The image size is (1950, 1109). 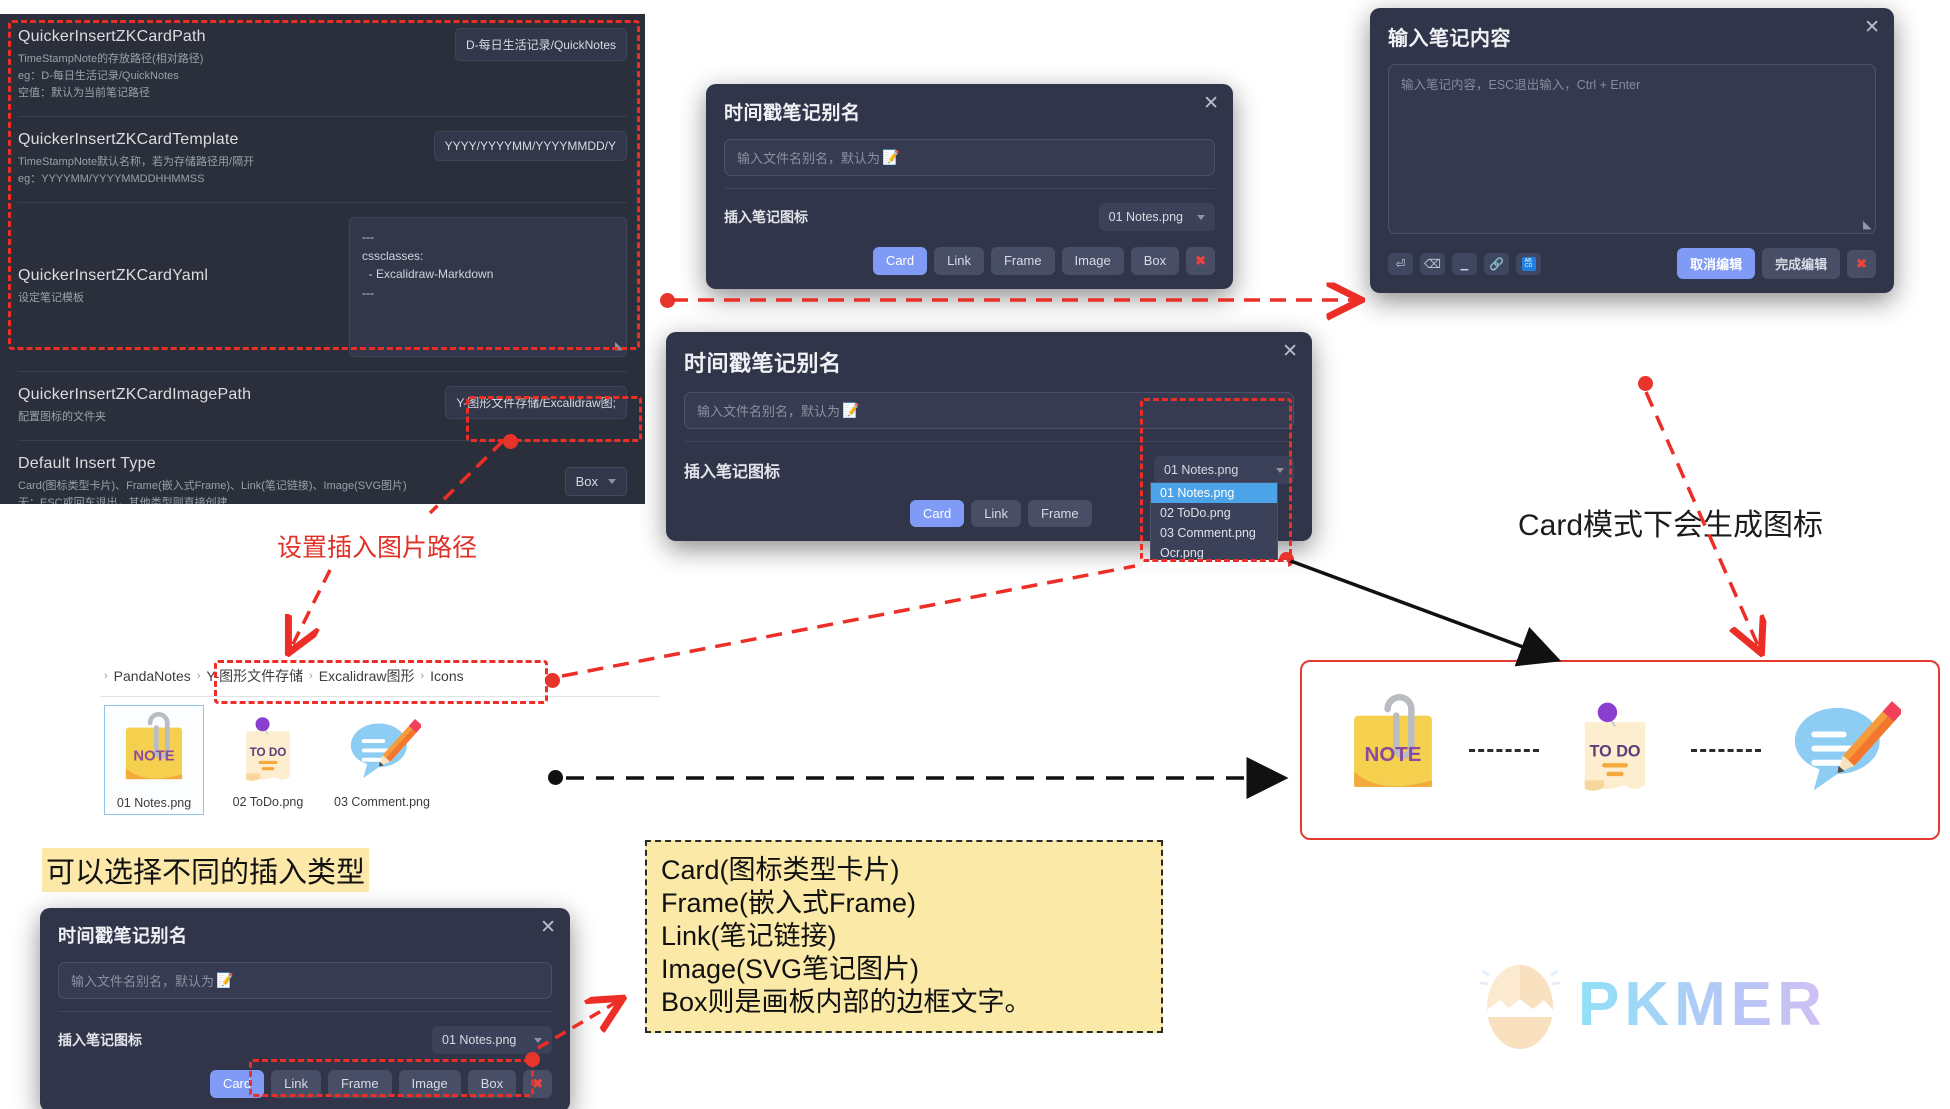 I want to click on space-bar-icon: ▁, so click(x=1464, y=263).